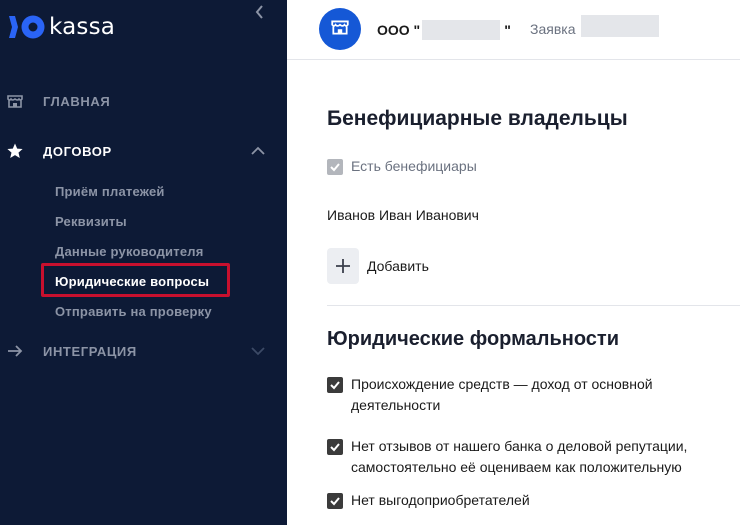  What do you see at coordinates (414, 166) in the screenshot?
I see `has-beneficiaries-label: Есть бенефициары` at bounding box center [414, 166].